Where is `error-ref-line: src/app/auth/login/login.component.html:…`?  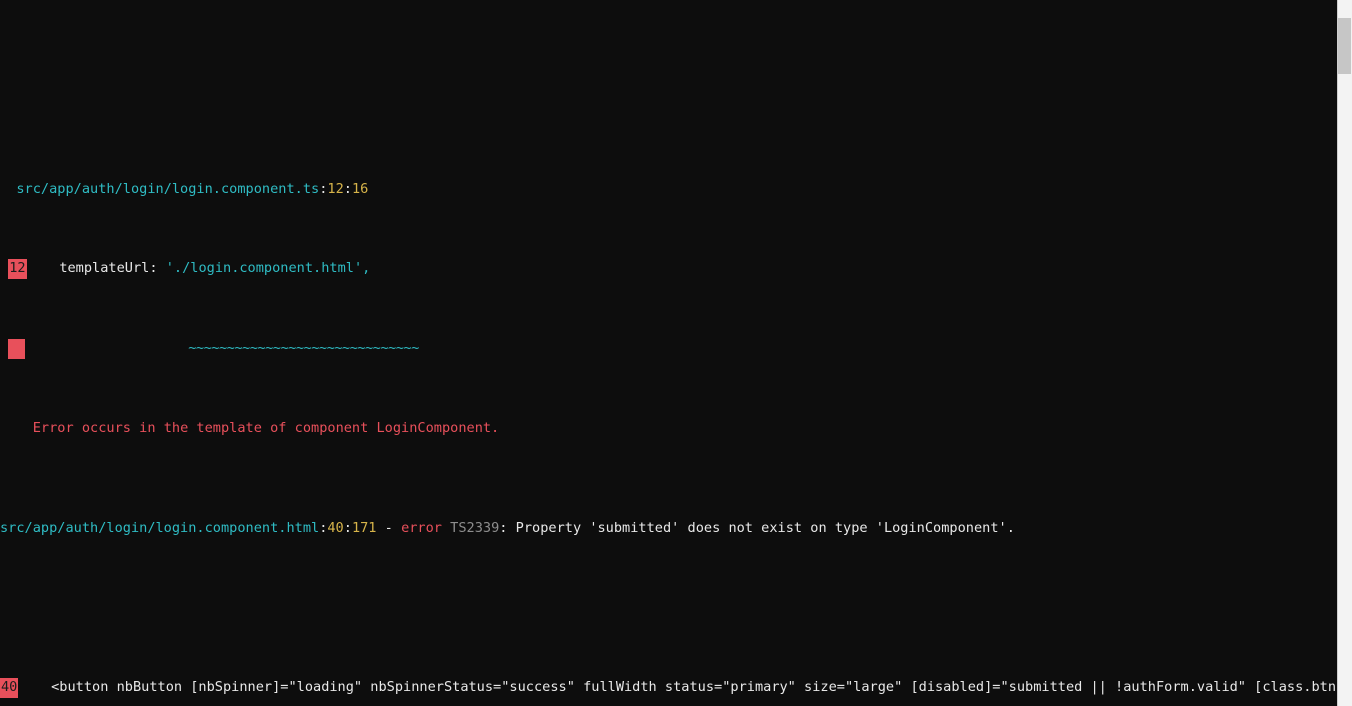
error-ref-line: src/app/auth/login/login.component.html:… is located at coordinates (507, 527).